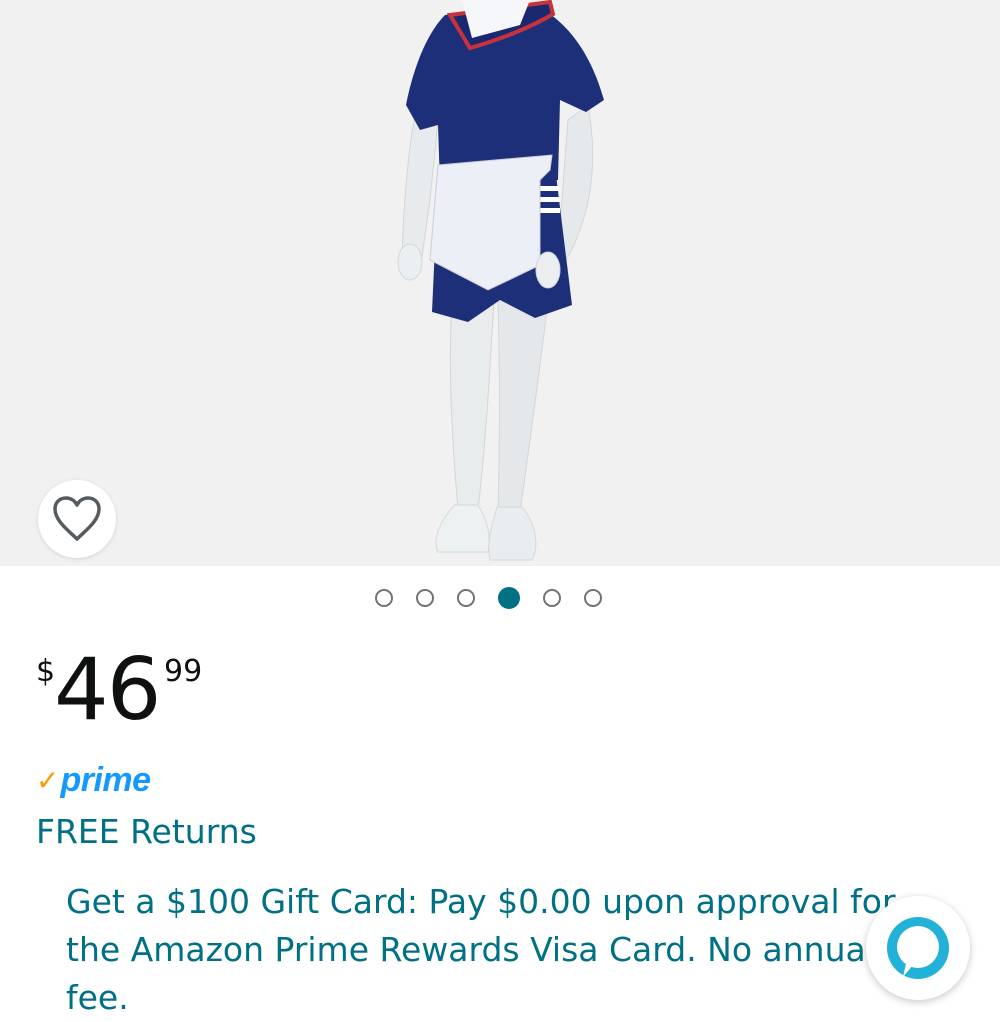 The width and height of the screenshot is (1000, 1022). I want to click on heart-outline-icon, so click(77, 518).